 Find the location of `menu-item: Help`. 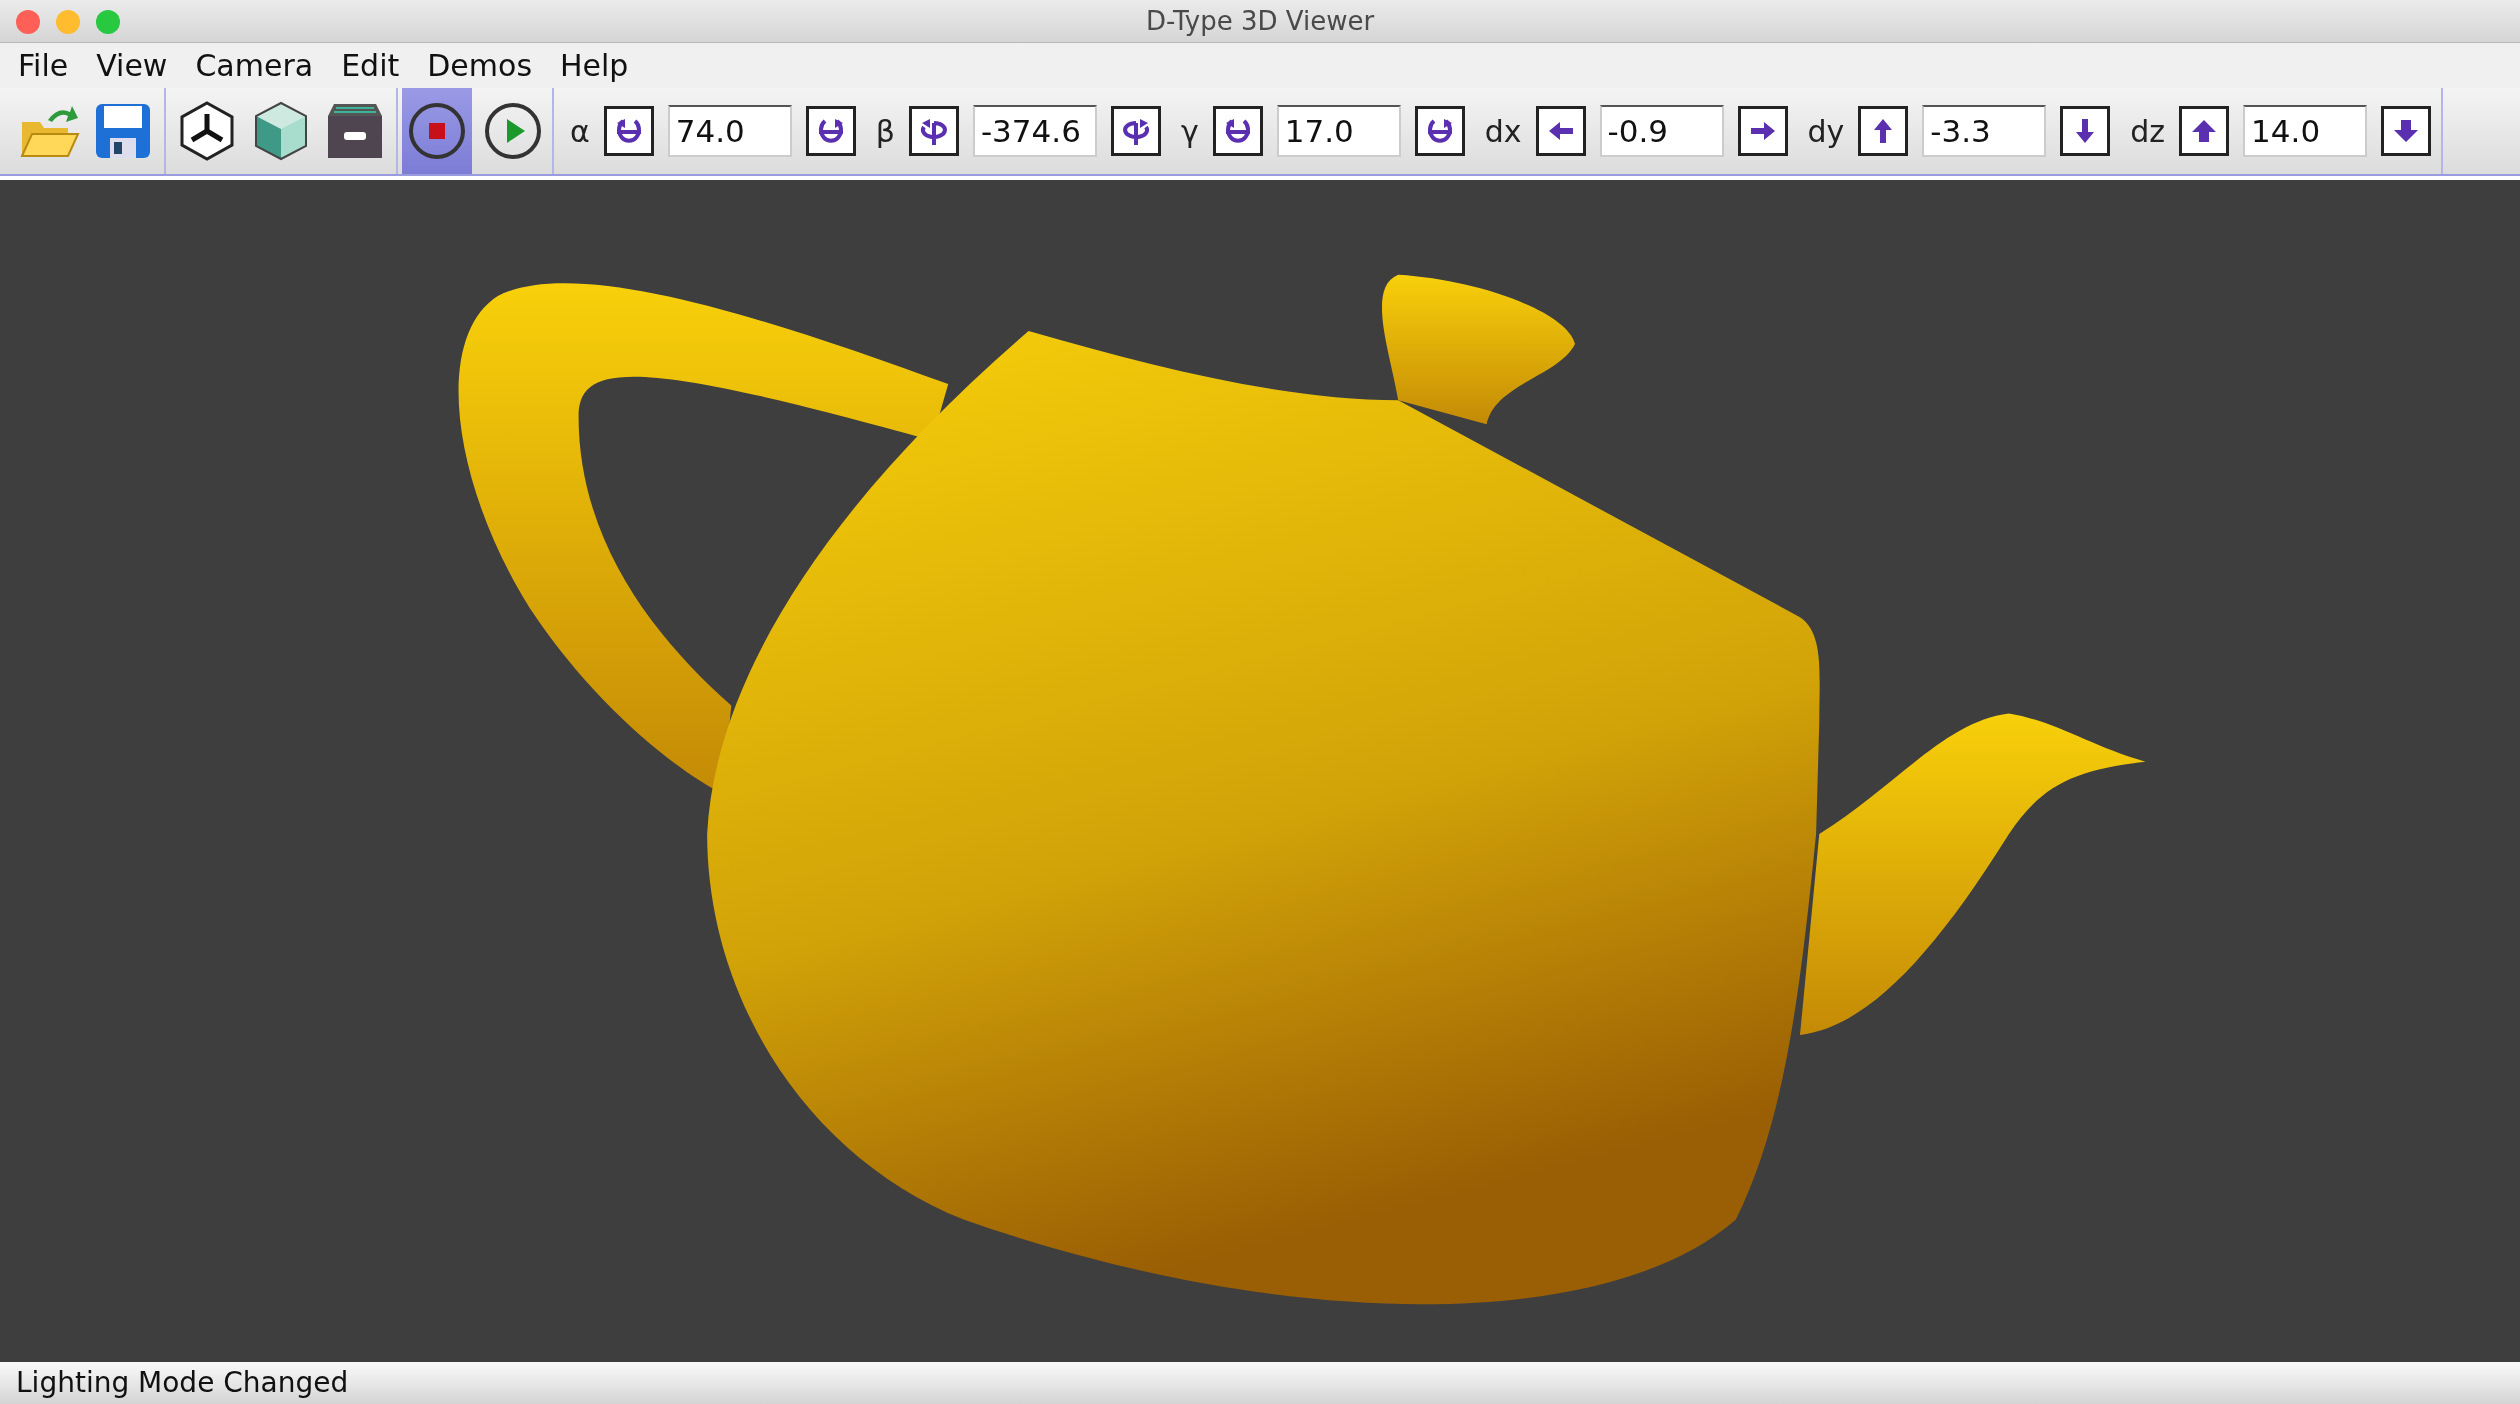

menu-item: Help is located at coordinates (594, 66).